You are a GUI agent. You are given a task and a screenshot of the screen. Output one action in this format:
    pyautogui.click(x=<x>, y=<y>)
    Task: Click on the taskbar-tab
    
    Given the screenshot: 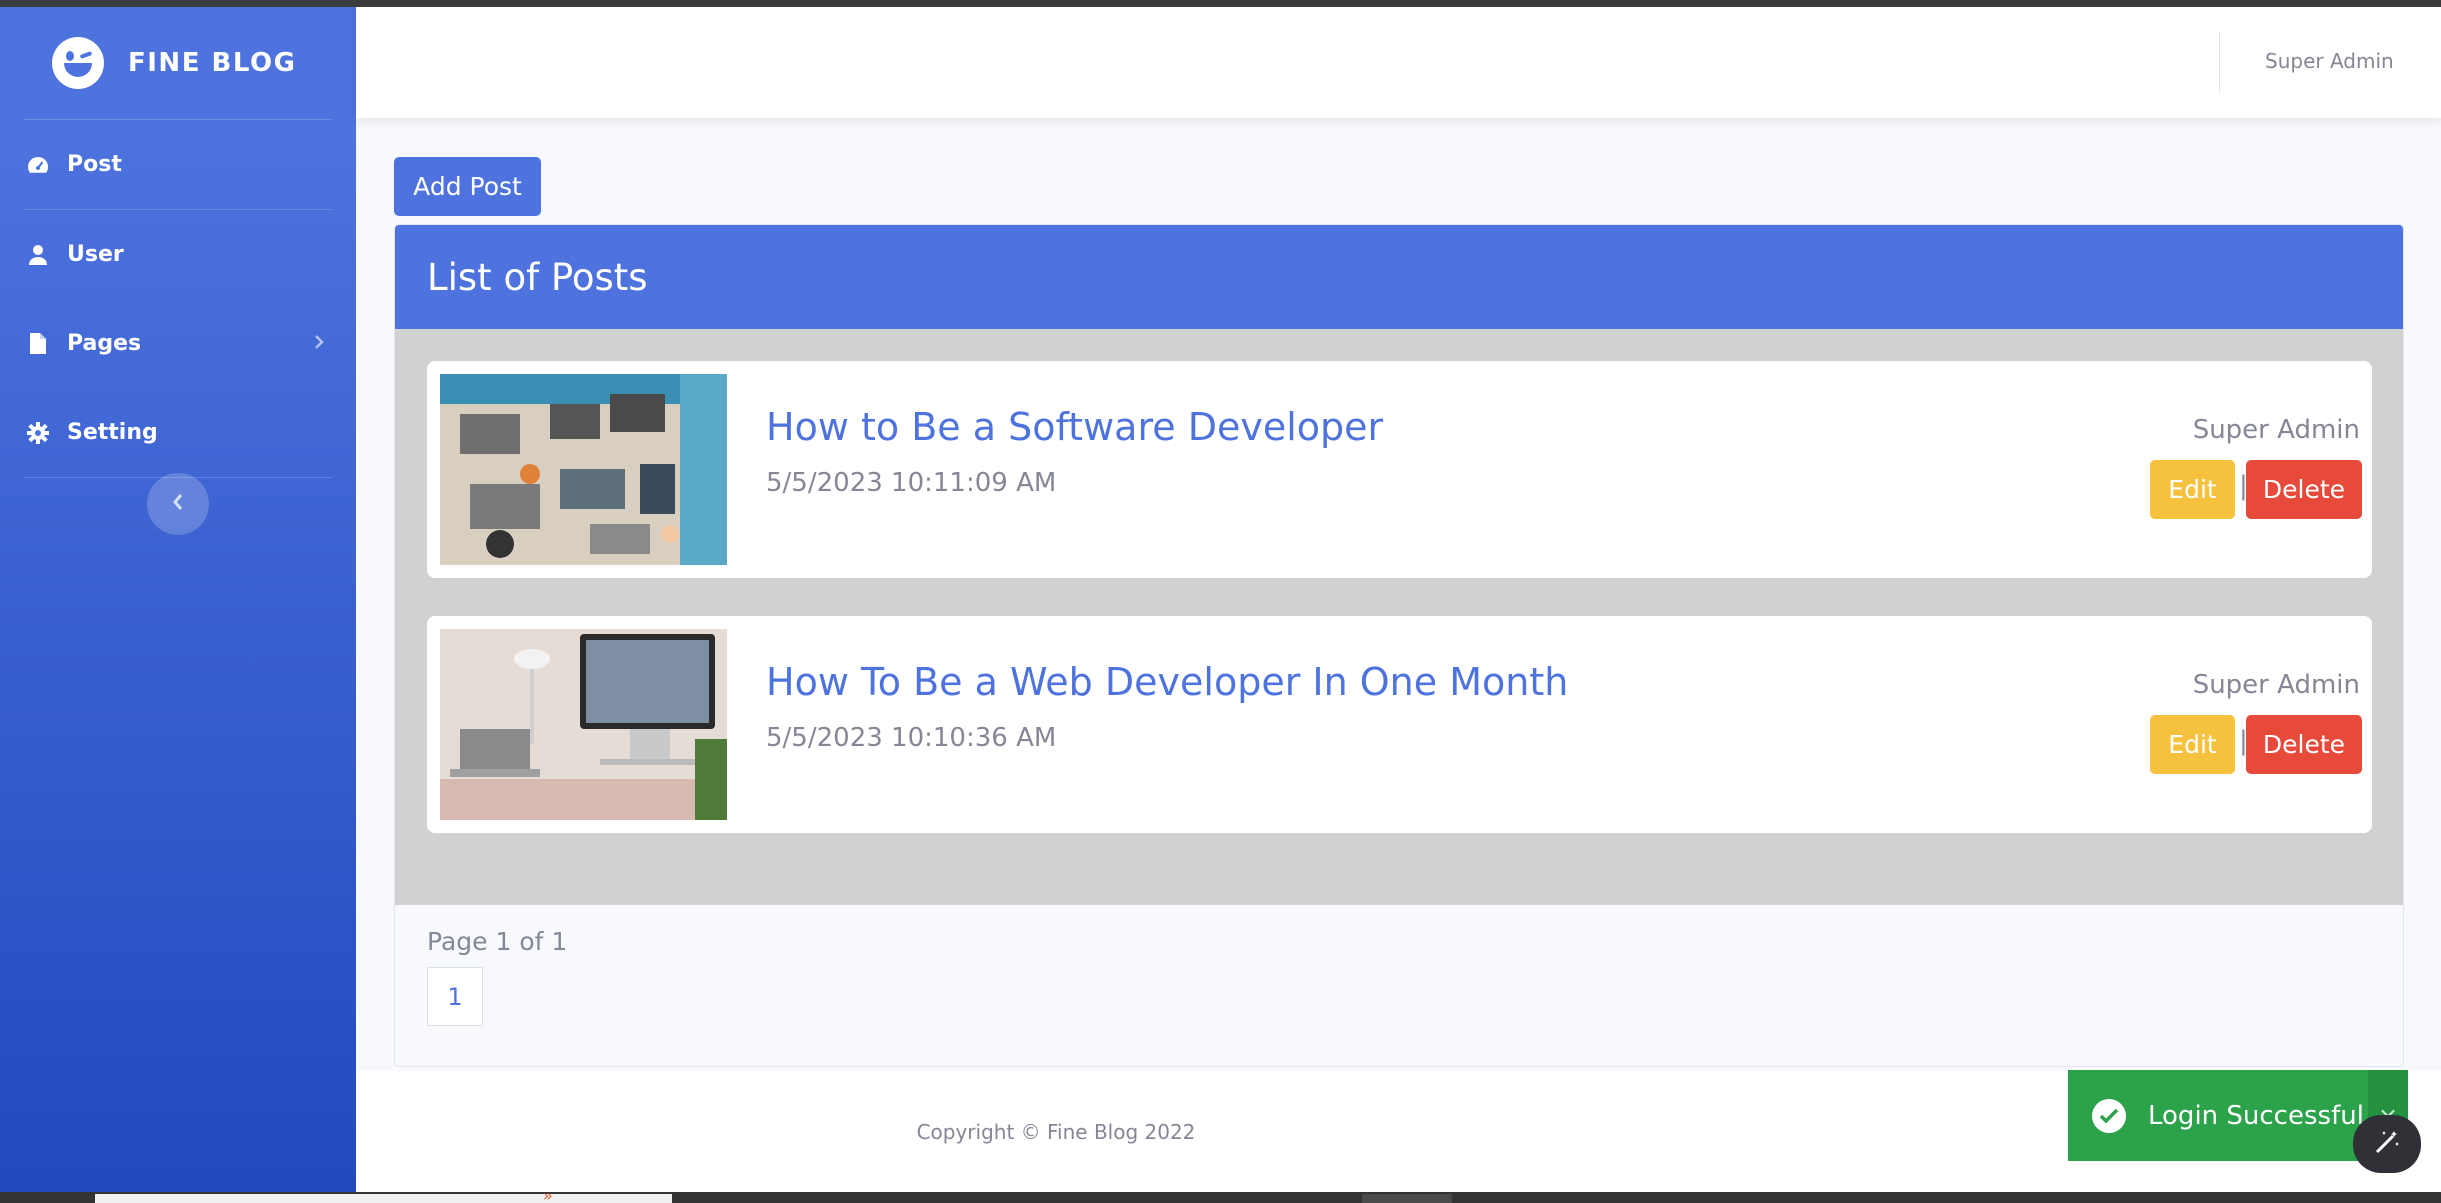 What is the action you would take?
    pyautogui.click(x=383, y=1198)
    